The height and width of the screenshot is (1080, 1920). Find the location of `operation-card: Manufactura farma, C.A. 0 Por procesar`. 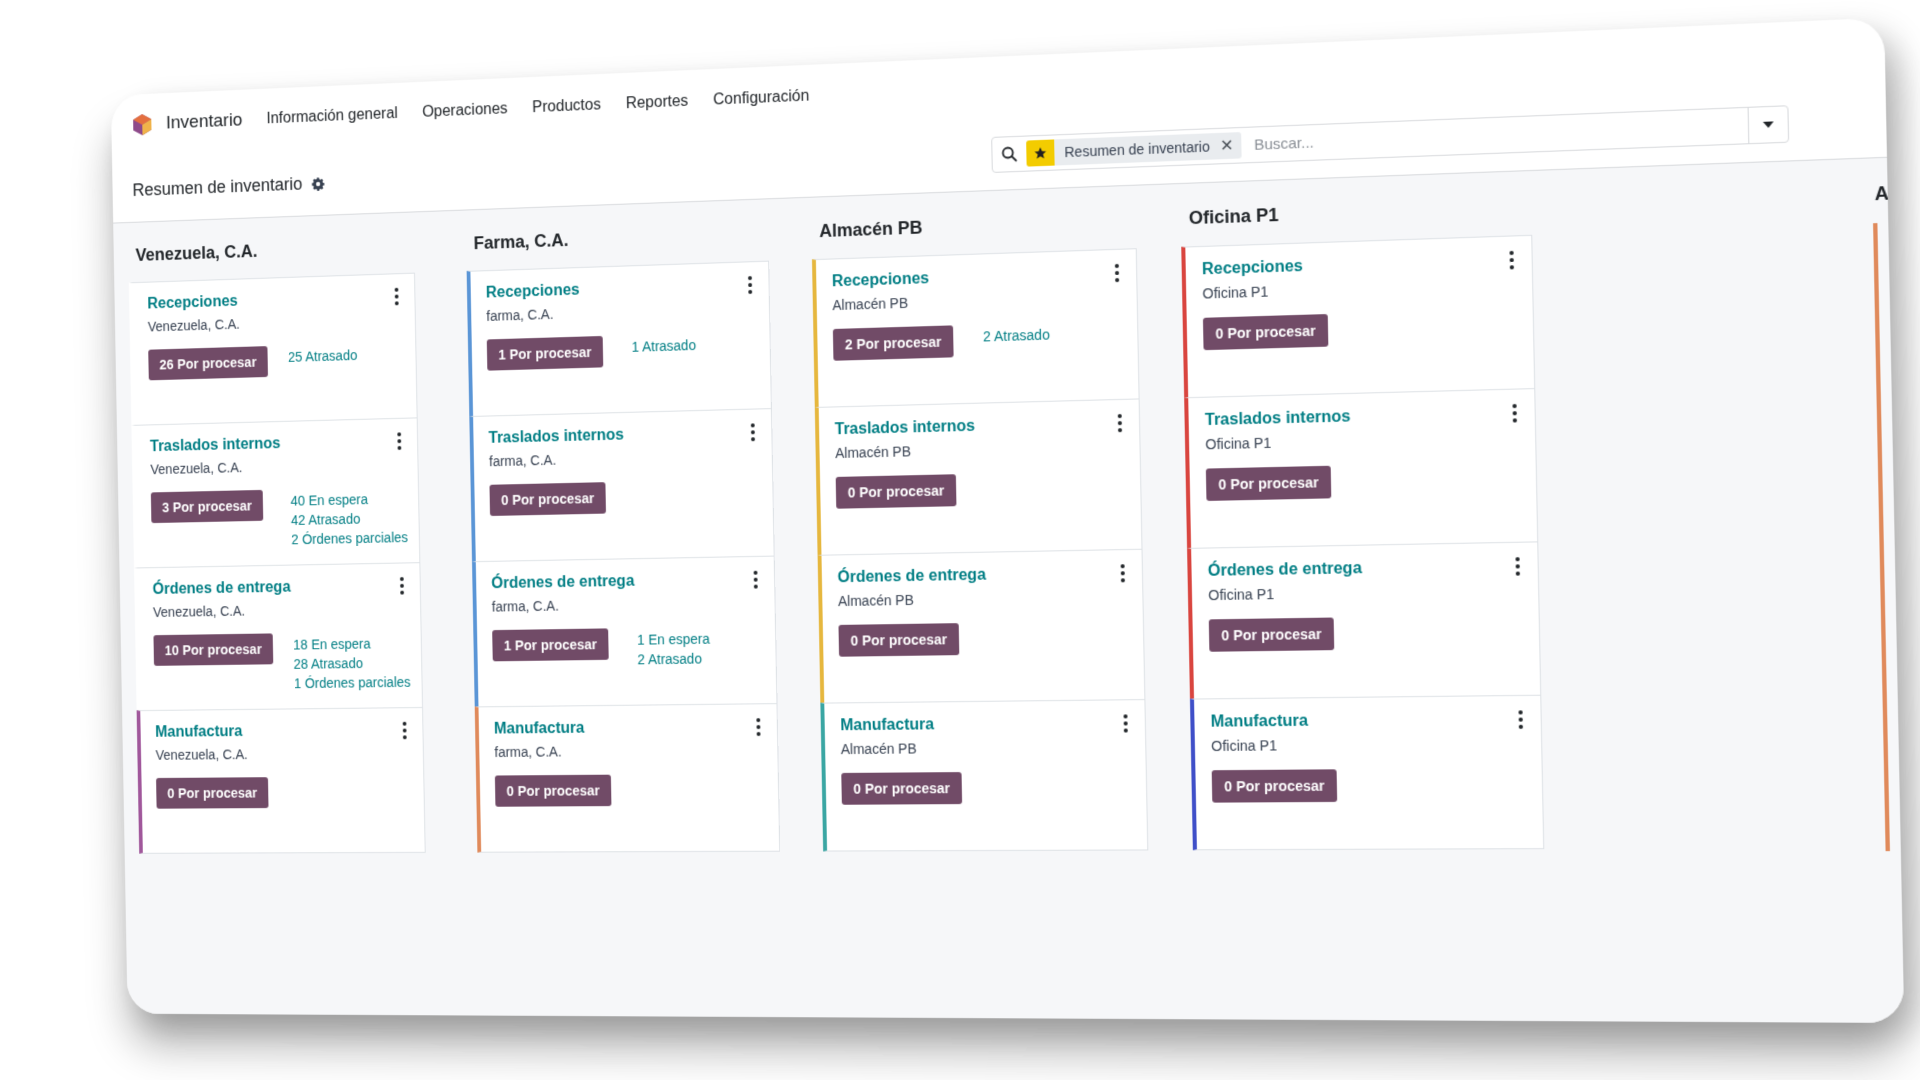

operation-card: Manufactura farma, C.A. 0 Por procesar is located at coordinates (627, 778).